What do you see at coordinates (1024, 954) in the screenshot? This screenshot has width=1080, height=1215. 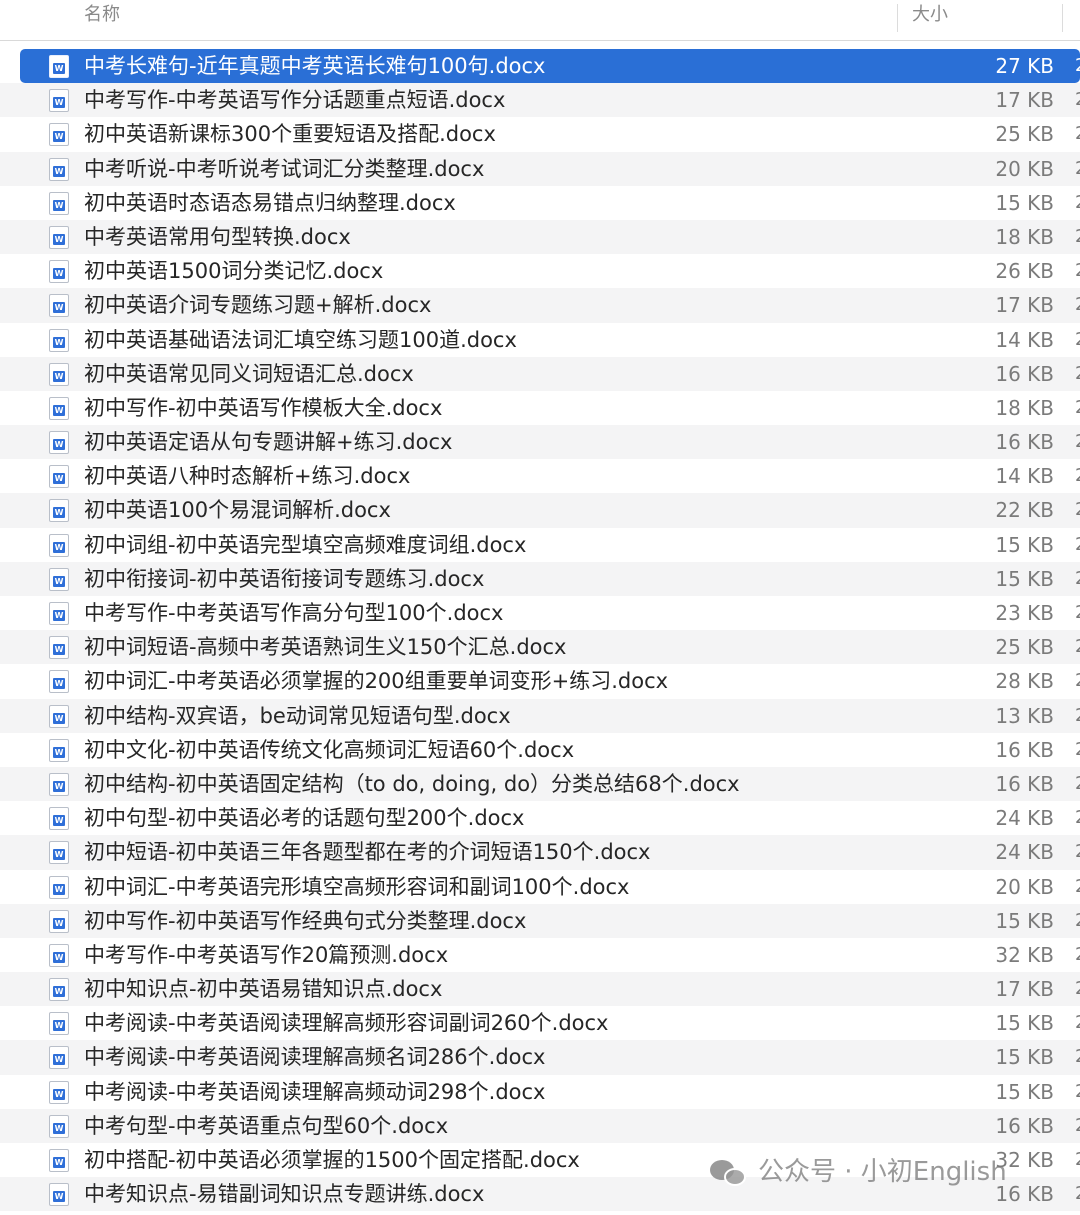 I see `file-size: 32 KB` at bounding box center [1024, 954].